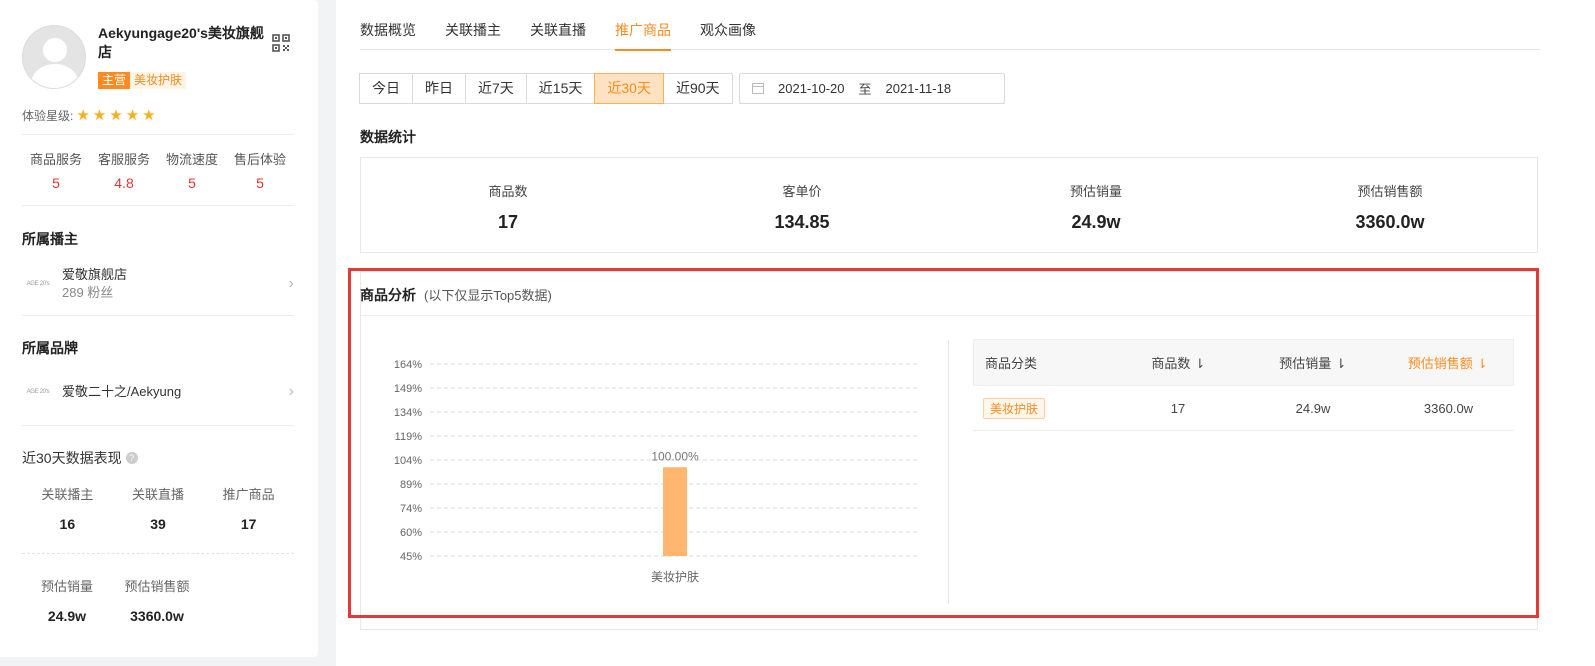  Describe the element at coordinates (158, 80) in the screenshot. I see `category-badge: 美妆护肤` at that location.